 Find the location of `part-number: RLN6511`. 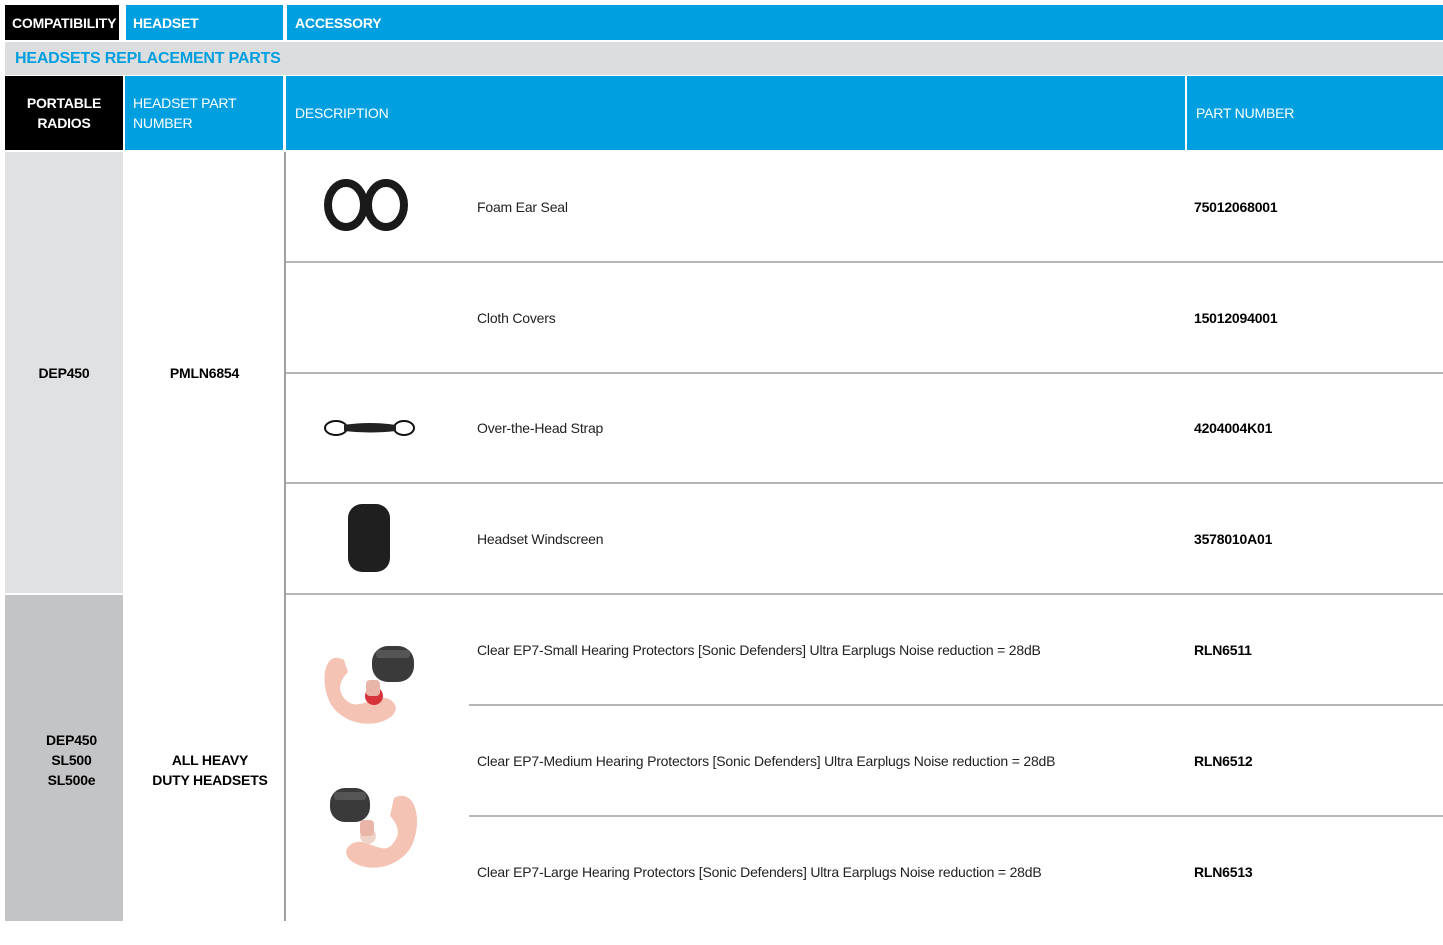

part-number: RLN6511 is located at coordinates (1223, 649).